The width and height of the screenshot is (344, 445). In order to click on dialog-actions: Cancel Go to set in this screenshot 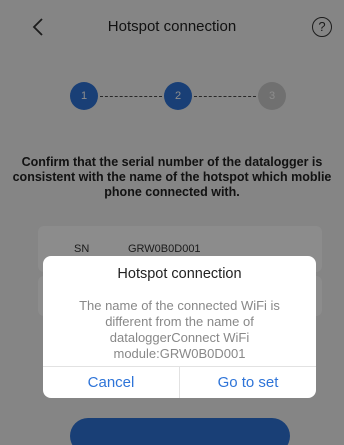, I will do `click(179, 382)`.